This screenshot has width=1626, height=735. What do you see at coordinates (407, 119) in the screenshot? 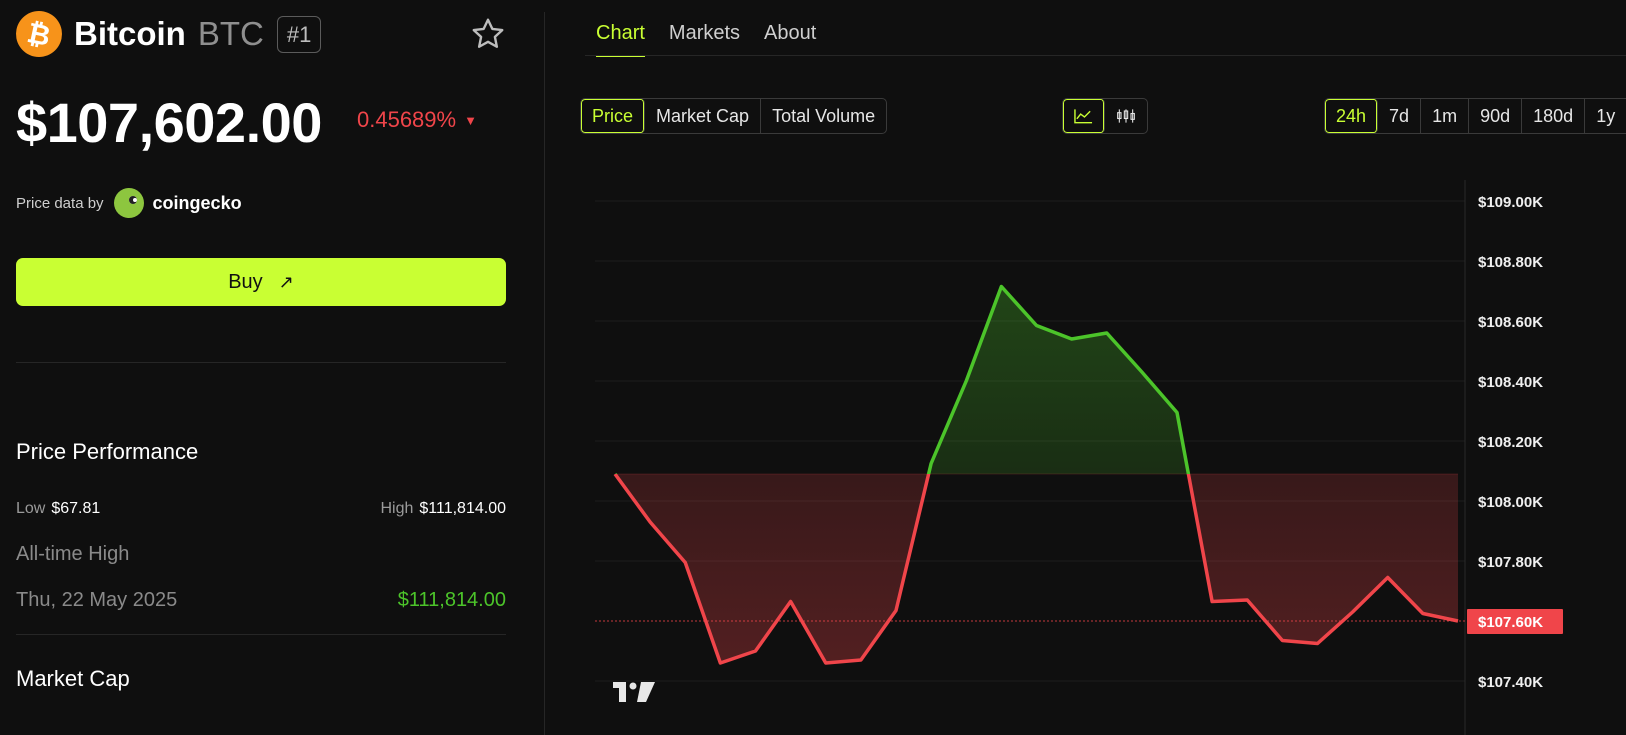
I see `price-change-value: 0.45689%` at bounding box center [407, 119].